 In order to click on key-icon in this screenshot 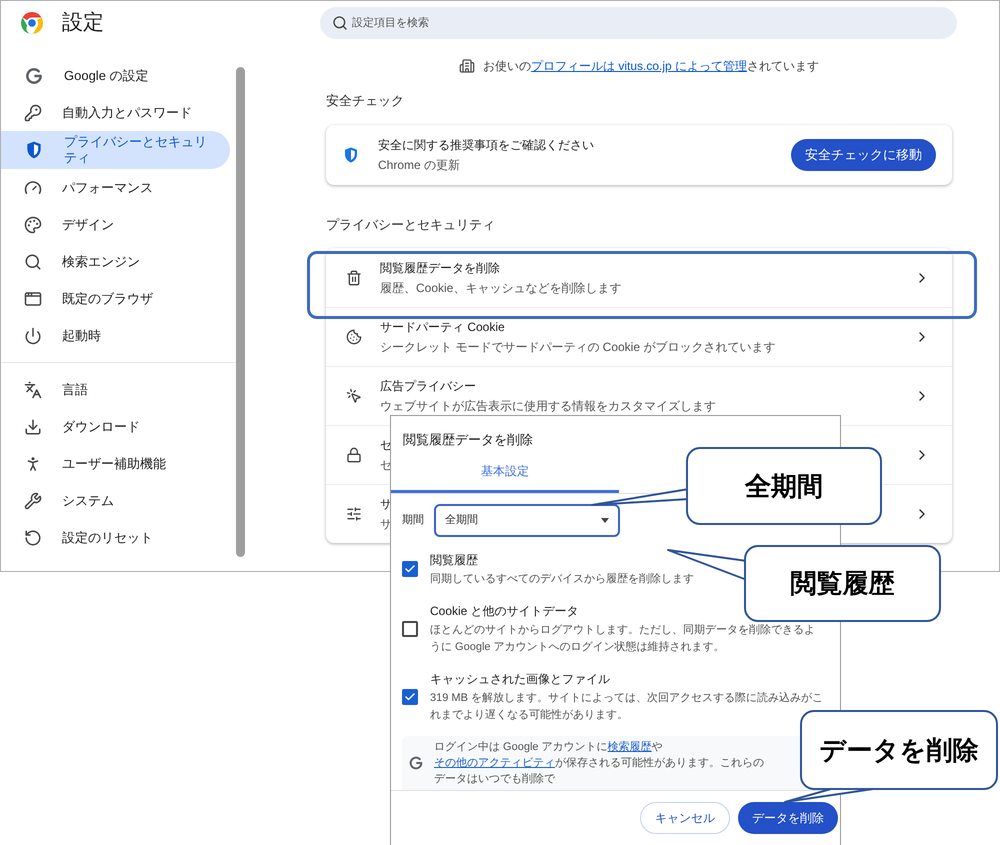, I will do `click(33, 113)`.